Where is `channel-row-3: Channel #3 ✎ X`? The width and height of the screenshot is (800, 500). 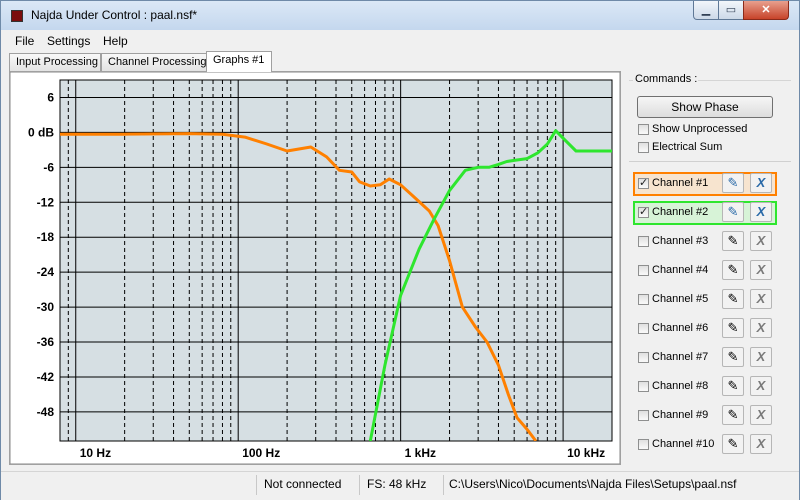 channel-row-3: Channel #3 ✎ X is located at coordinates (705, 242).